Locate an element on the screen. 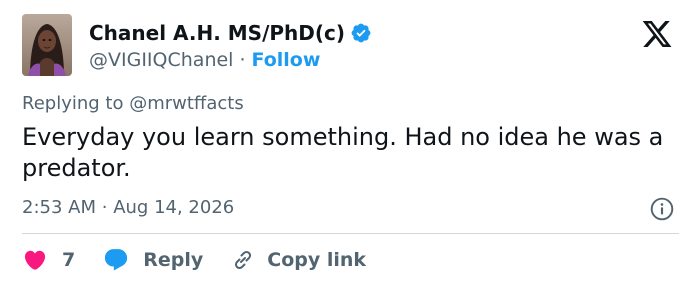 Image resolution: width=700 pixels, height=287 pixels. divider is located at coordinates (350, 233).